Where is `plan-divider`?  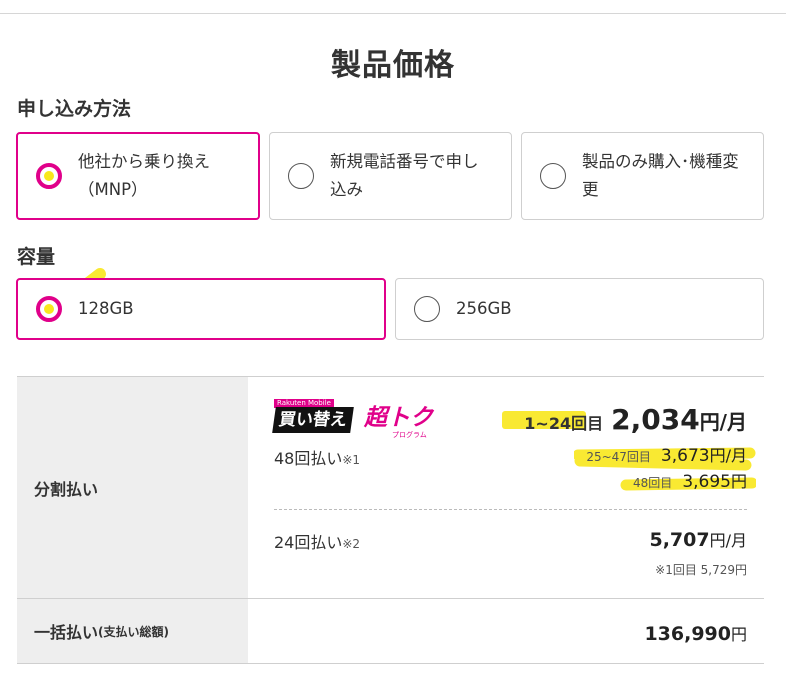 plan-divider is located at coordinates (510, 509).